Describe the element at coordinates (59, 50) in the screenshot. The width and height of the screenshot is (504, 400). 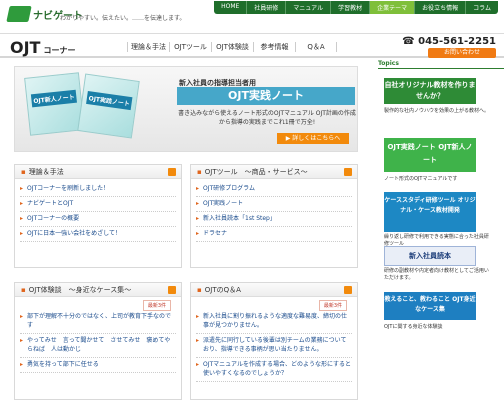
I see `page-title-suffix: コーナー` at that location.